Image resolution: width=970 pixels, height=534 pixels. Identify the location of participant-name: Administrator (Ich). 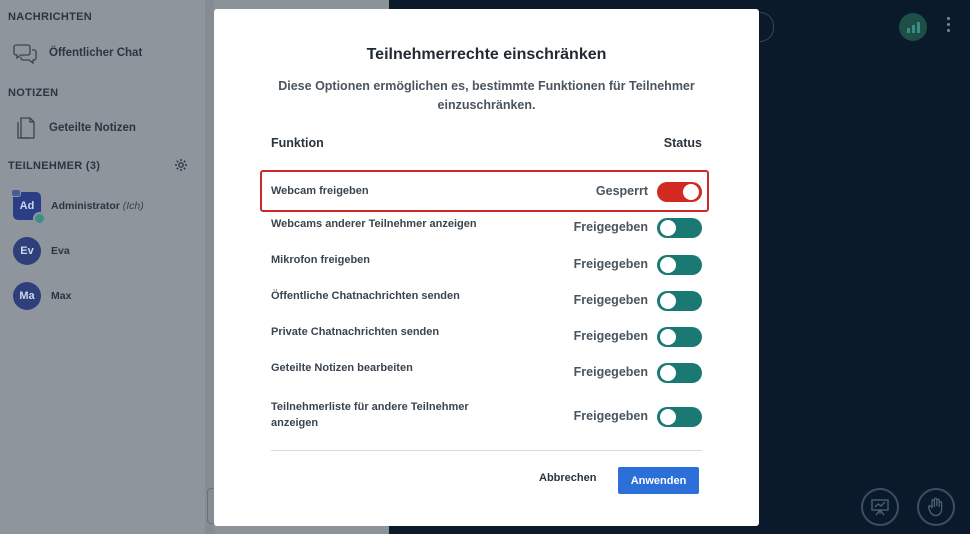
(97, 206).